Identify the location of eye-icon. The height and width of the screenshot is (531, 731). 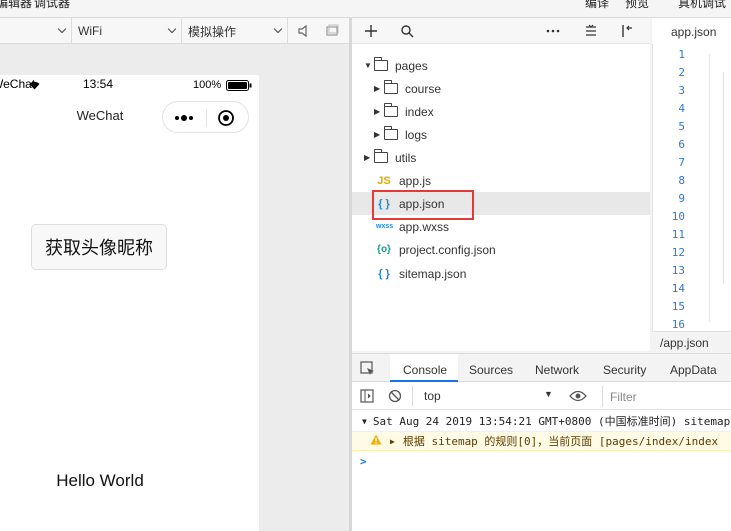
(578, 396).